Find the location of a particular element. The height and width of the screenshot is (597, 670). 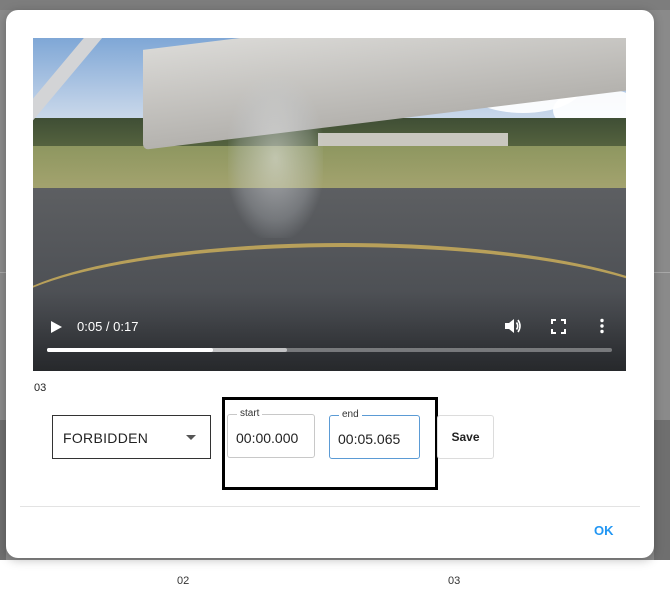

category-select: FORBIDDEN is located at coordinates (131, 437).